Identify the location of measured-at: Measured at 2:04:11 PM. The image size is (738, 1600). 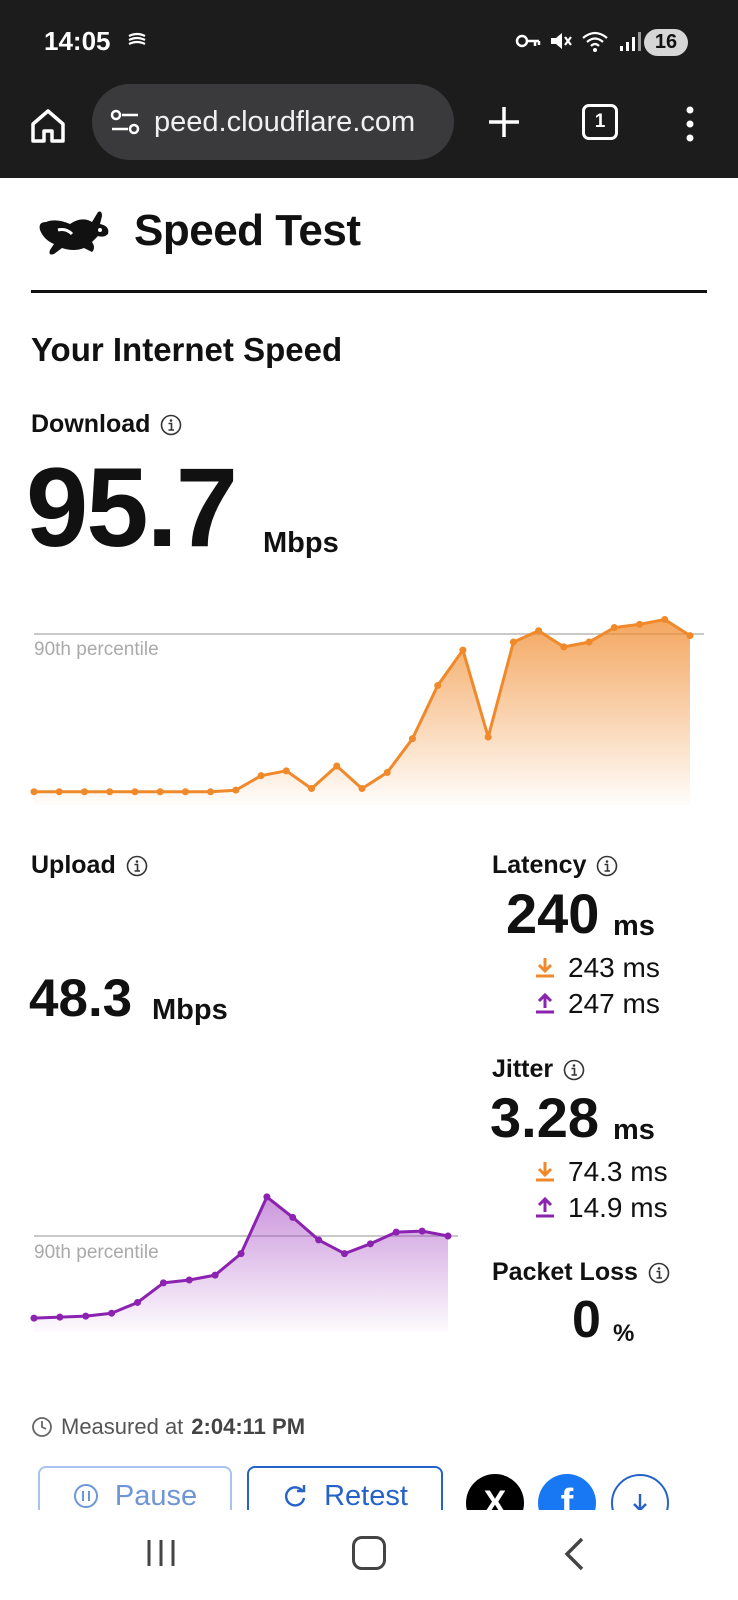
(168, 1427).